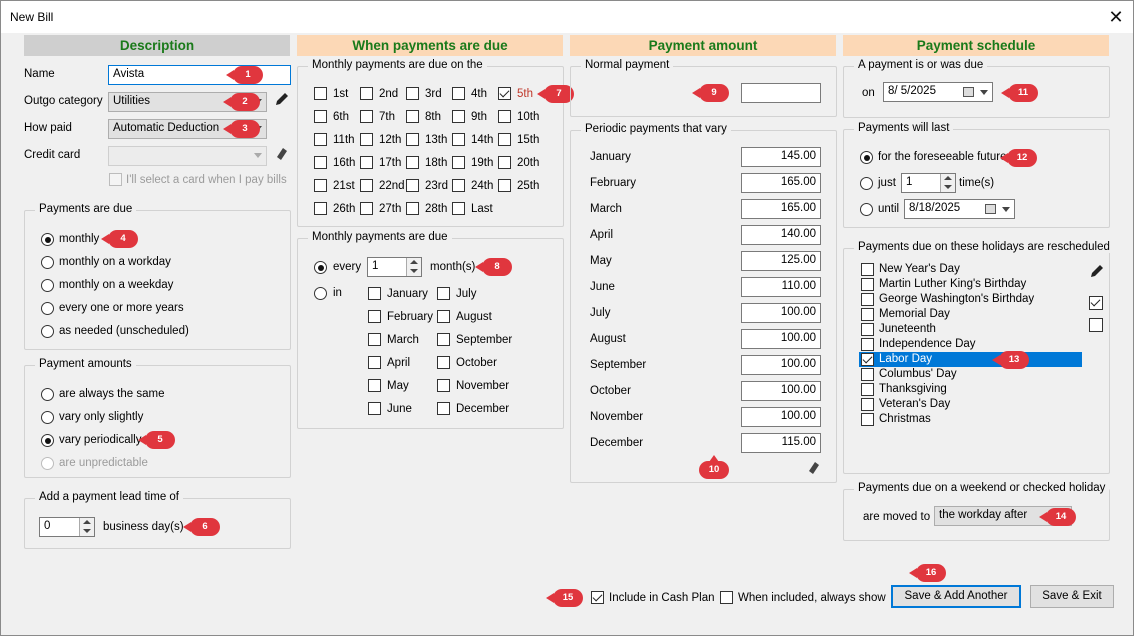 The image size is (1134, 636). I want to click on periodic-amount-field: 140.00, so click(781, 235).